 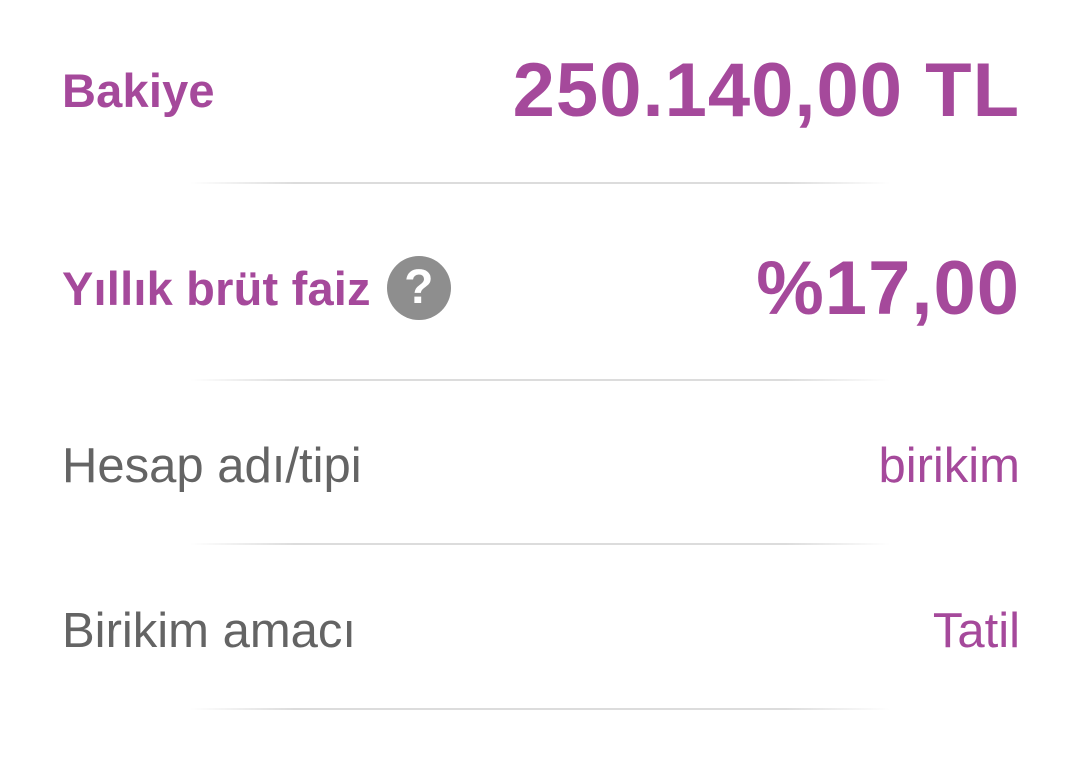 What do you see at coordinates (888, 288) in the screenshot?
I see `interest-rate-value: %17,00` at bounding box center [888, 288].